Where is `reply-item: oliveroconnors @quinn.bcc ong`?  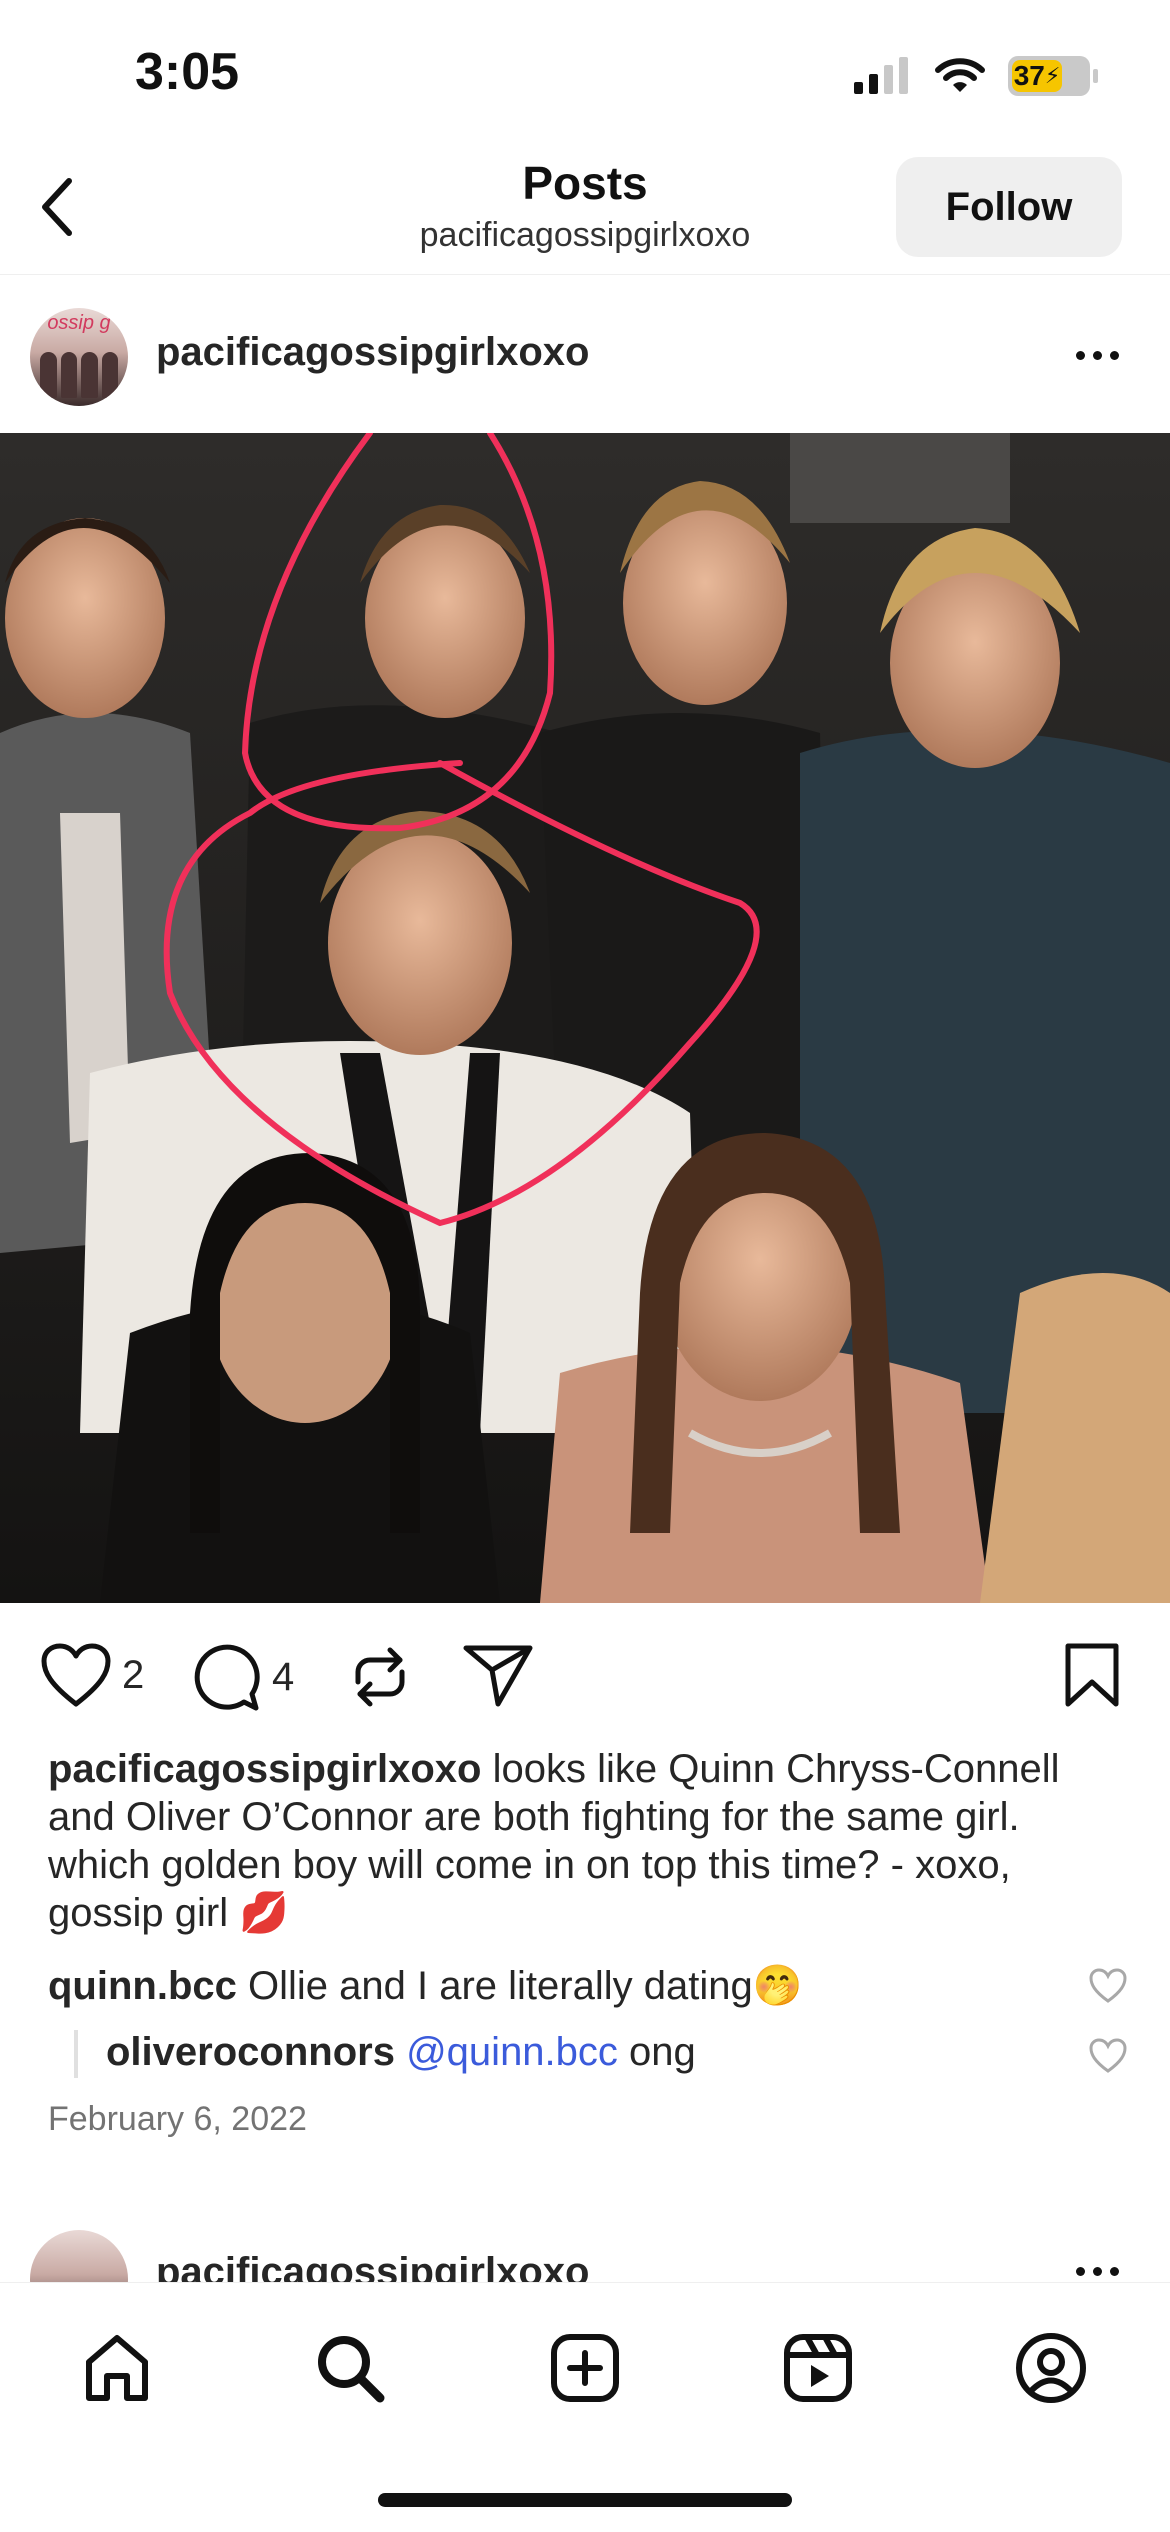 reply-item: oliveroconnors @quinn.bcc ong is located at coordinates (385, 2054).